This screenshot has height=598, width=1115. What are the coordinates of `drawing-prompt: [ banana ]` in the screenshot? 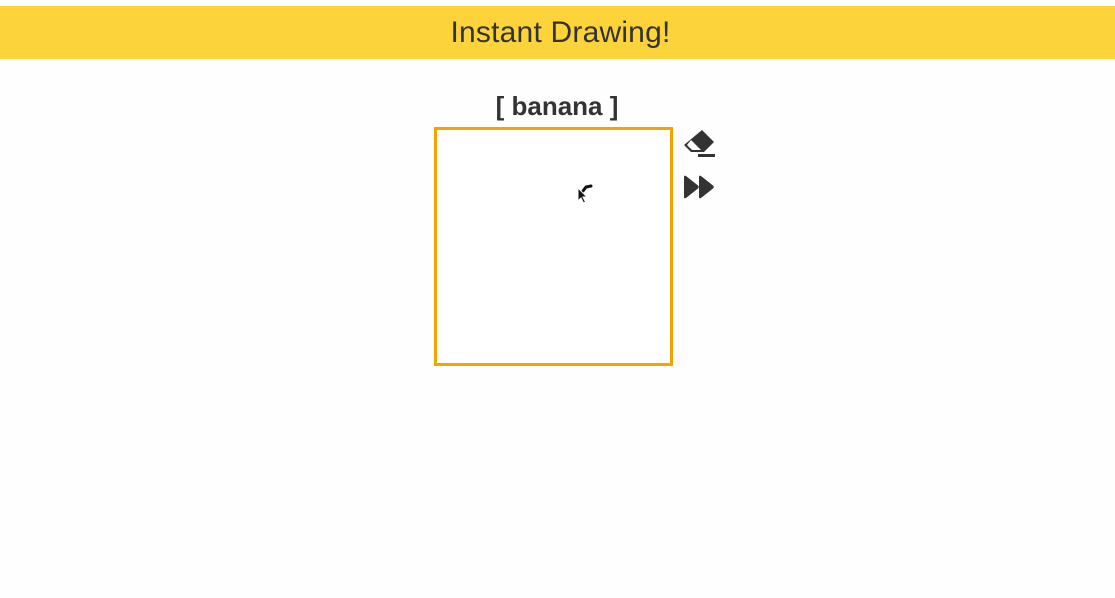 It's located at (557, 106).